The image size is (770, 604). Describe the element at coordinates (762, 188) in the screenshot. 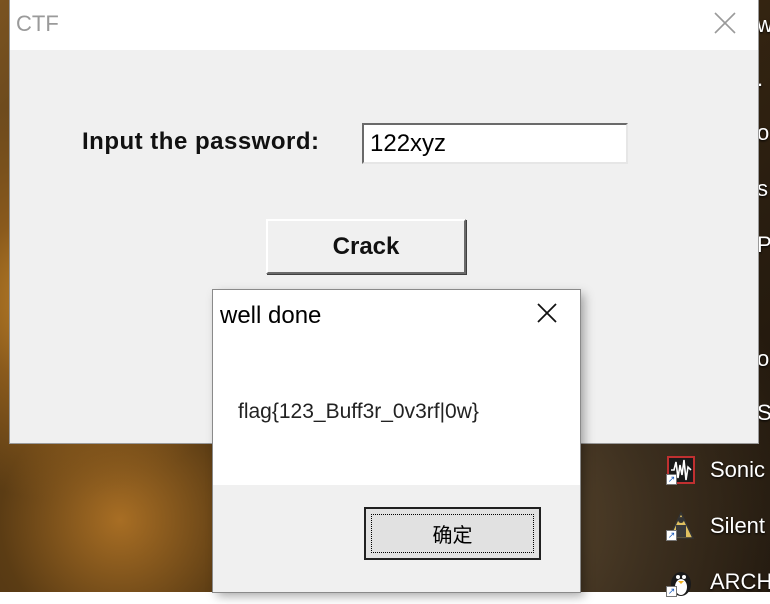

I see `desktop-label-fragment: s` at that location.